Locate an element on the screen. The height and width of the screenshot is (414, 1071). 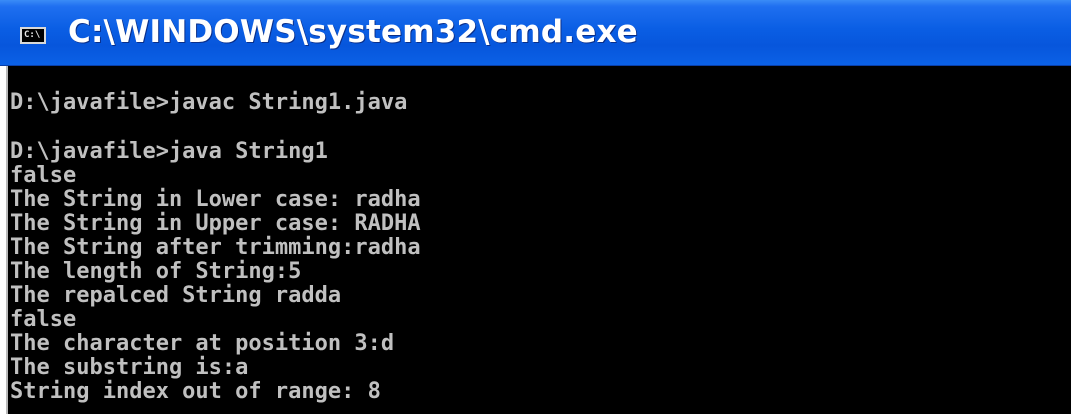
cmd-icon-glyph: C:\ is located at coordinates (32, 35).